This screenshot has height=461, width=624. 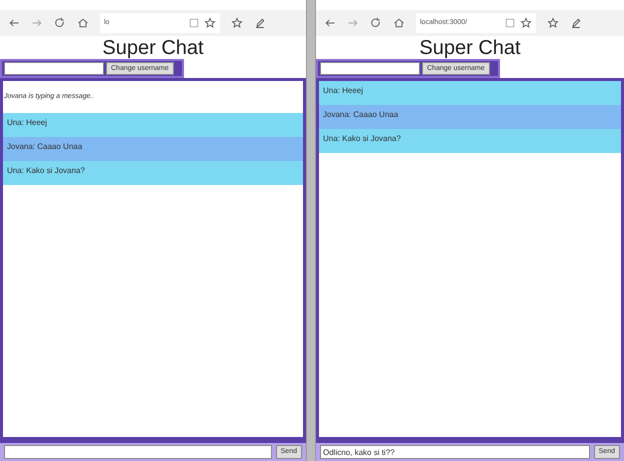 What do you see at coordinates (138, 452) in the screenshot?
I see `message-field` at bounding box center [138, 452].